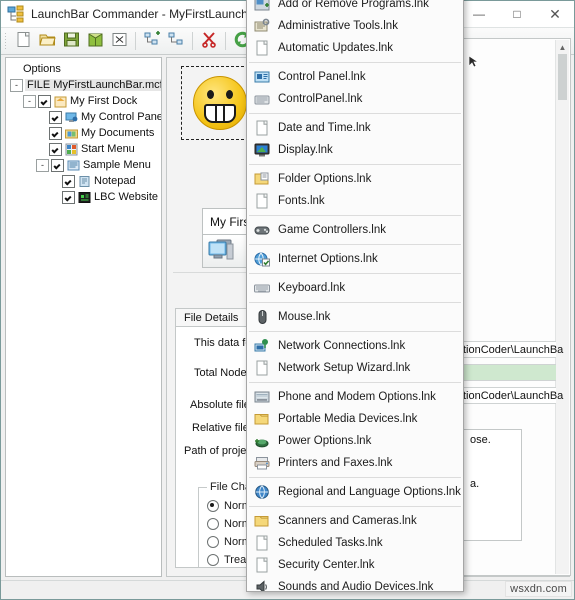 The image size is (575, 600). Describe the element at coordinates (312, 288) in the screenshot. I see `menu-item-label: Keyboard.lnk` at that location.